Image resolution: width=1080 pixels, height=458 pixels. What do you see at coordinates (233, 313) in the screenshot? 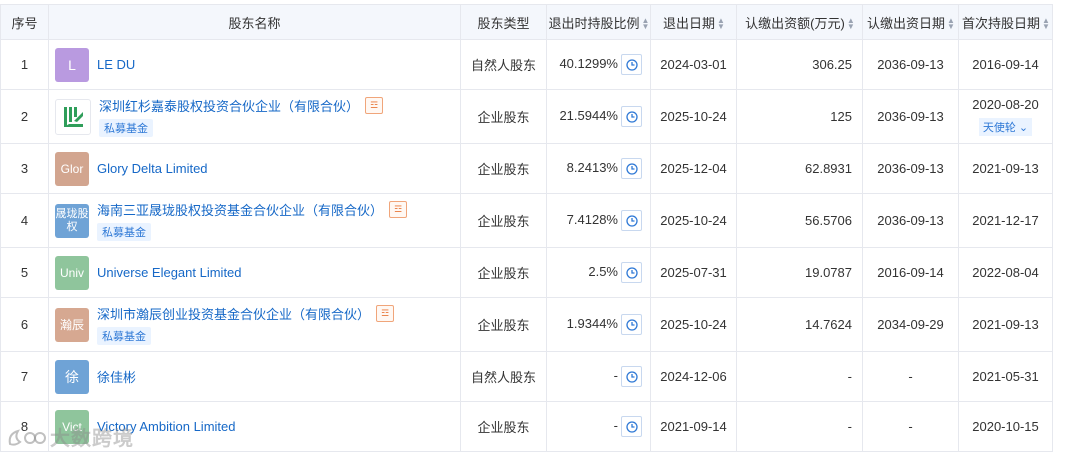
I see `shareholder-name-link: 深圳市瀚辰创业投资基金合伙企业（有限合伙）` at bounding box center [233, 313].